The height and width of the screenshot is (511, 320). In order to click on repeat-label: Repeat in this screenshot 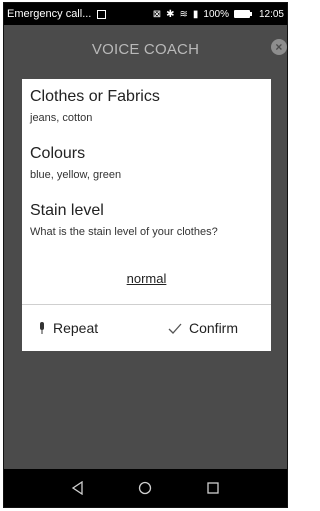, I will do `click(76, 328)`.